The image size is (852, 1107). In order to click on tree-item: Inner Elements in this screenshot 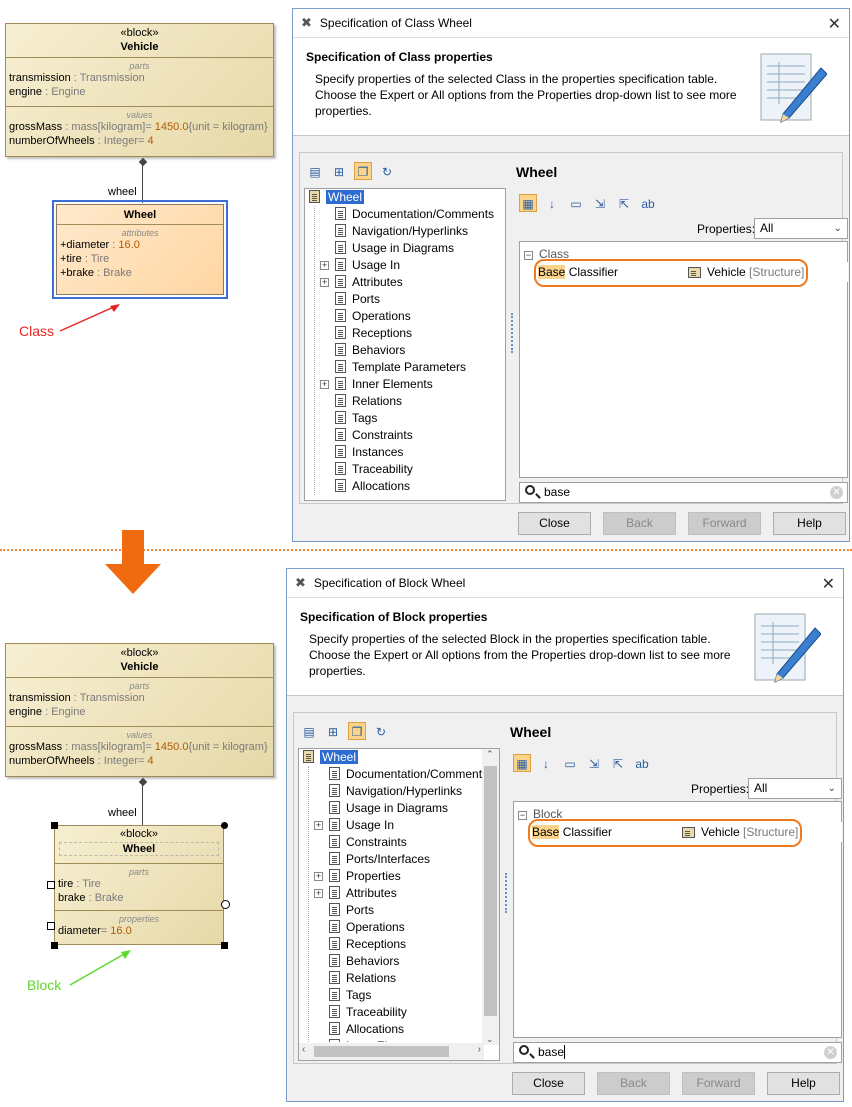, I will do `click(414, 1040)`.